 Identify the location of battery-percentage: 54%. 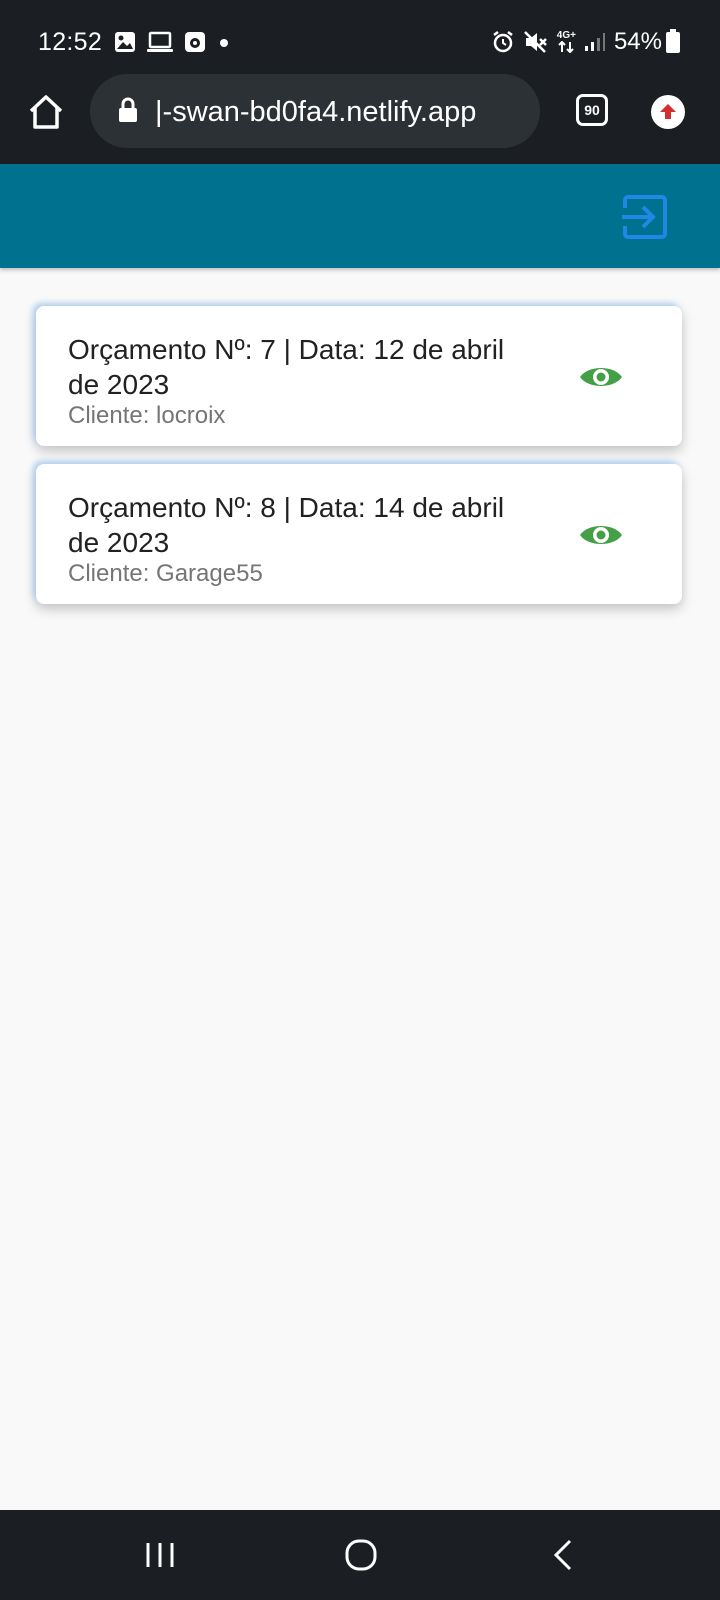
(637, 41).